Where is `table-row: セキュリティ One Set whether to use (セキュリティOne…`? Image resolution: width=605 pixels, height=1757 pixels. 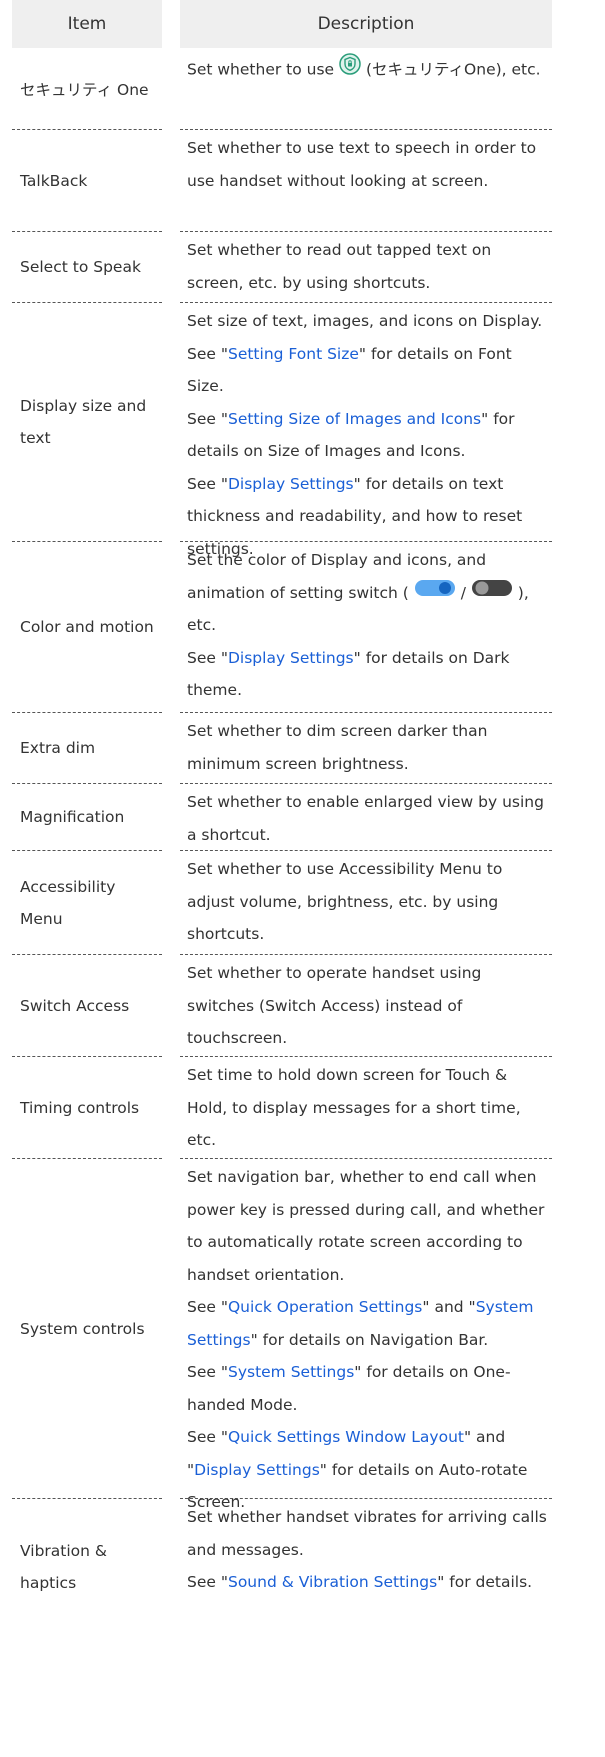
table-row: セキュリティ One Set whether to use (セキュリティOne… is located at coordinates (302, 89).